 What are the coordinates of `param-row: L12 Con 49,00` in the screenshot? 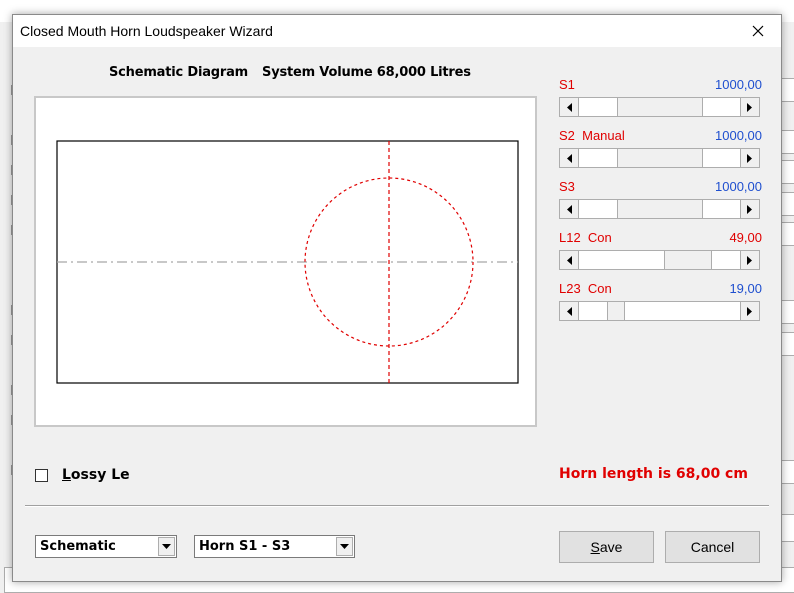 It's located at (660, 251).